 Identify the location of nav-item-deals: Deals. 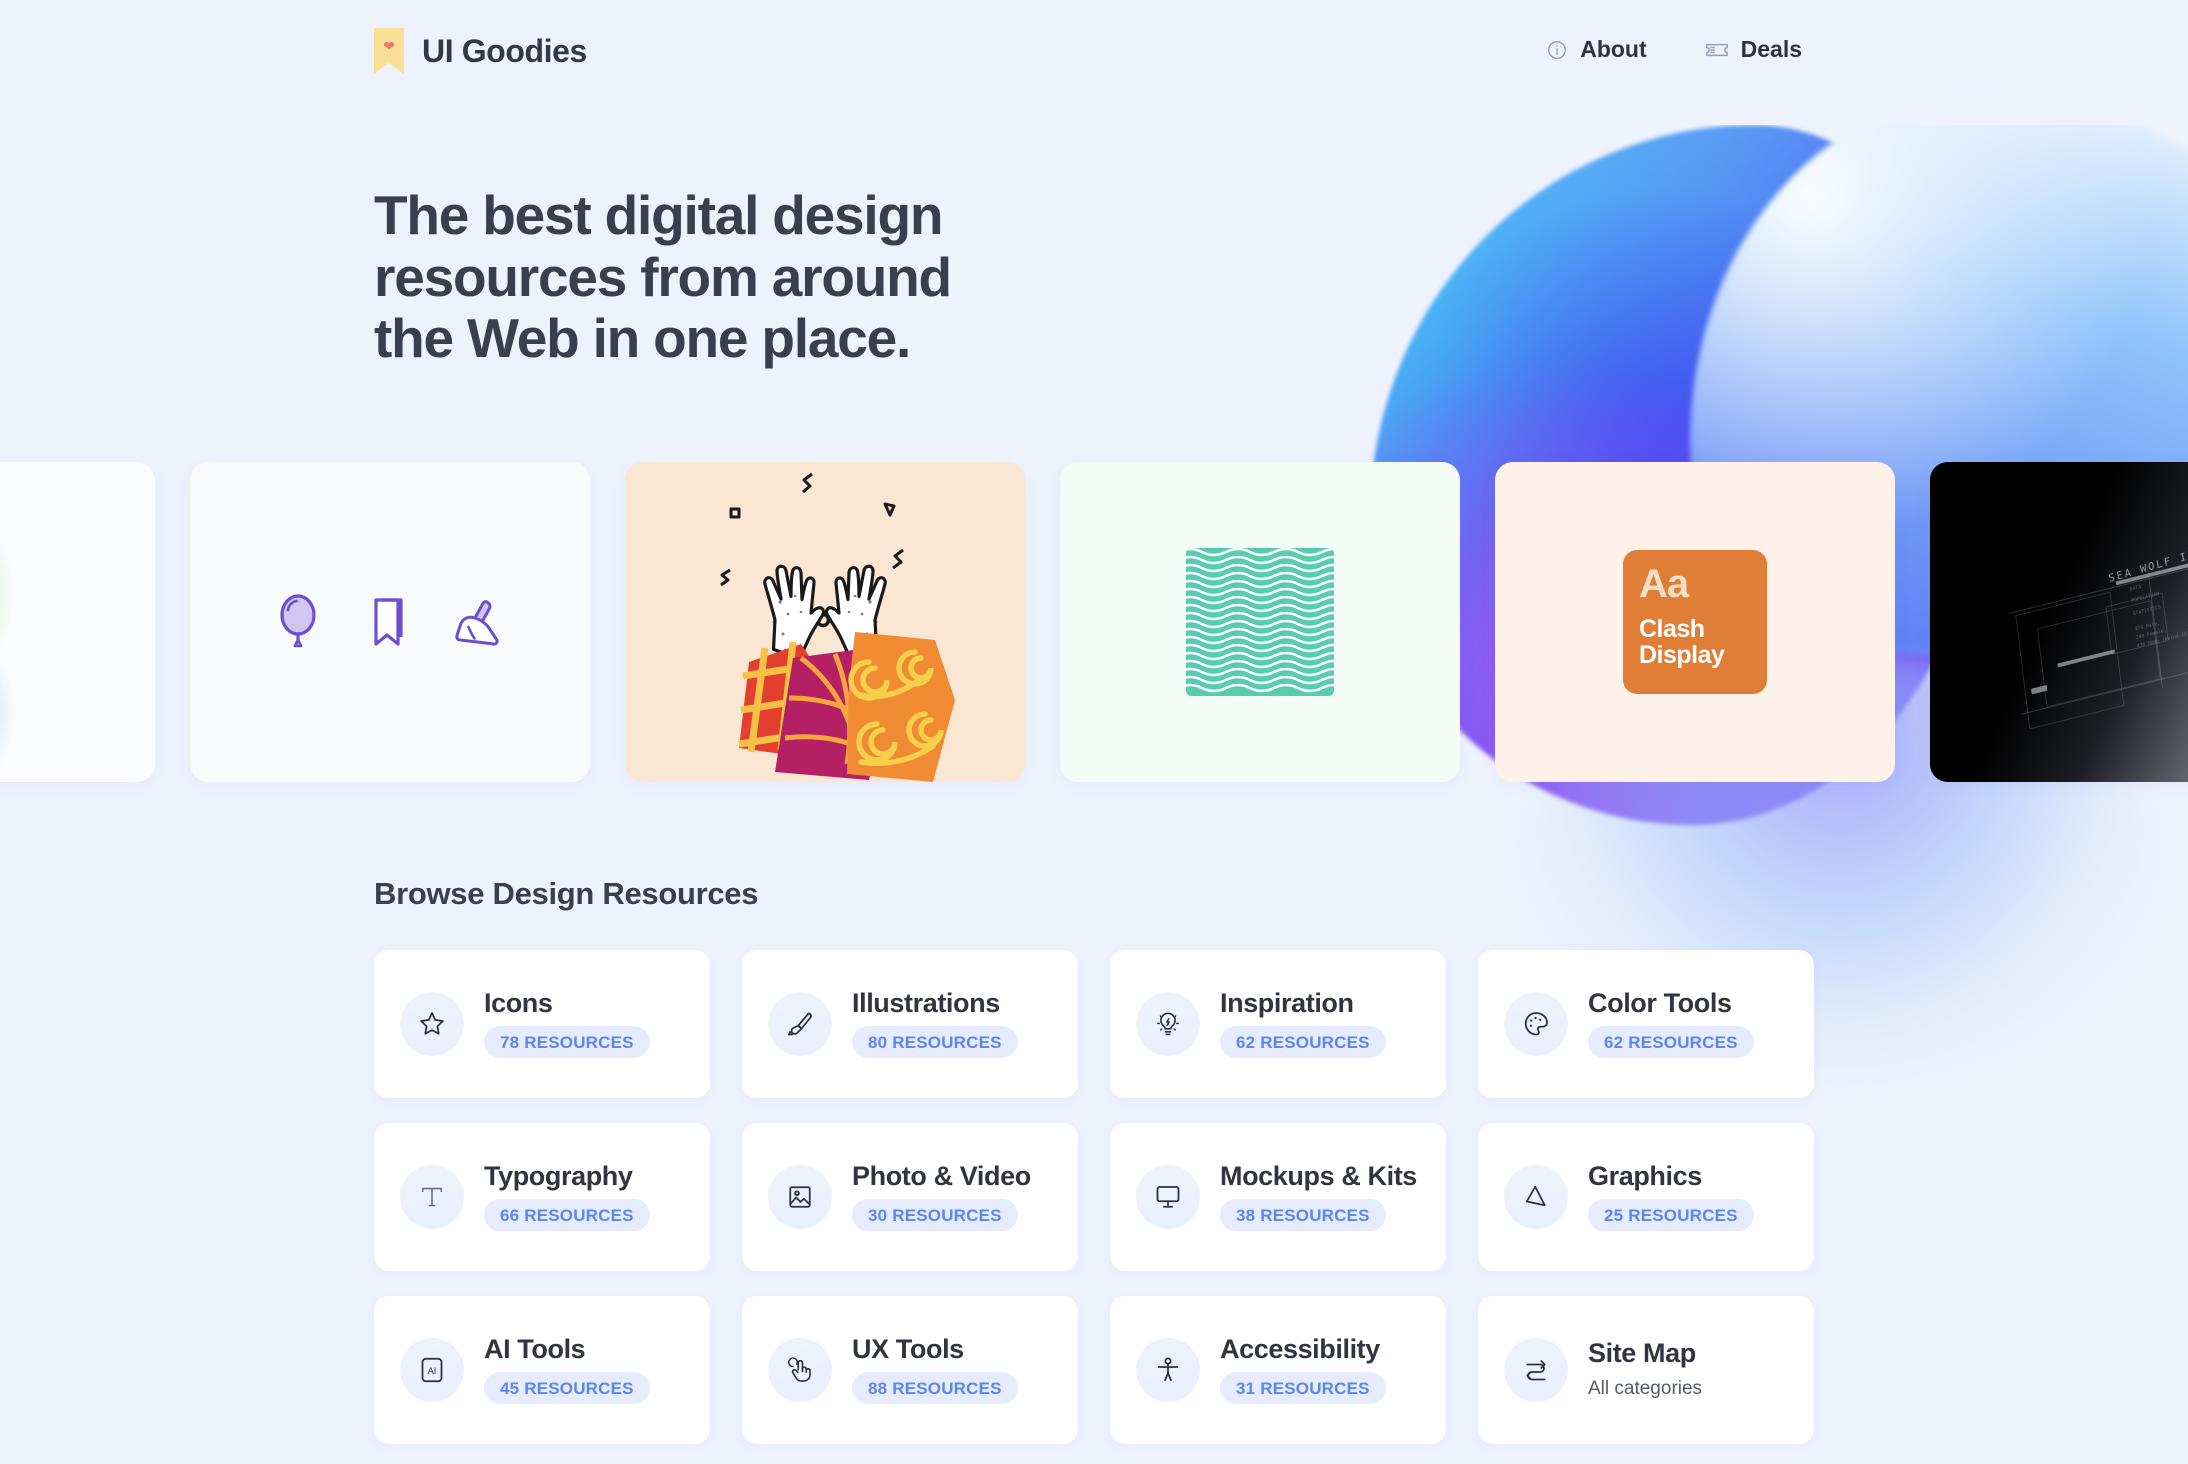
(1753, 49).